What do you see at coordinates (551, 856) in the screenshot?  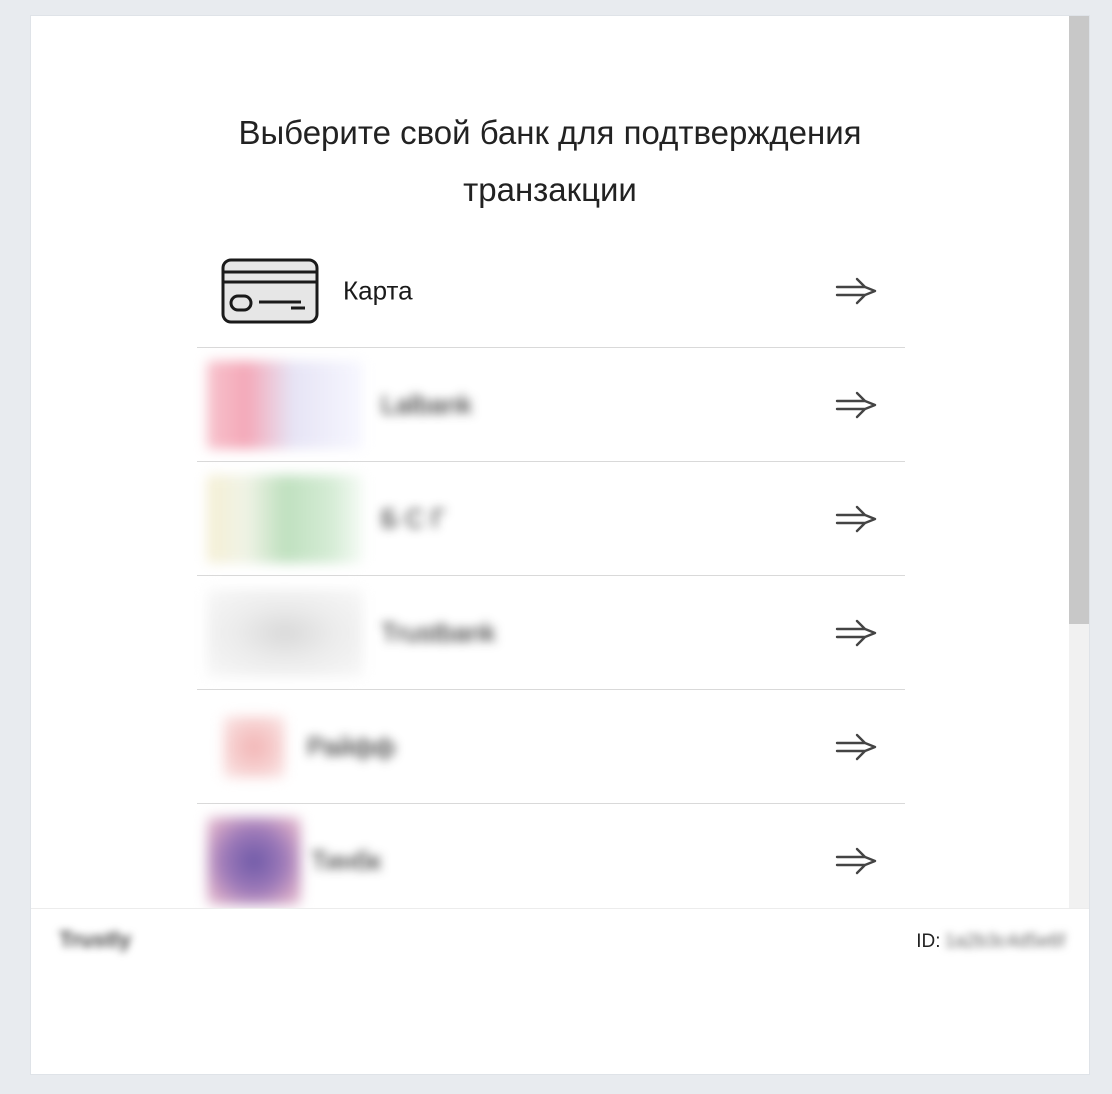 I see `bank-option-5: Тинбк` at bounding box center [551, 856].